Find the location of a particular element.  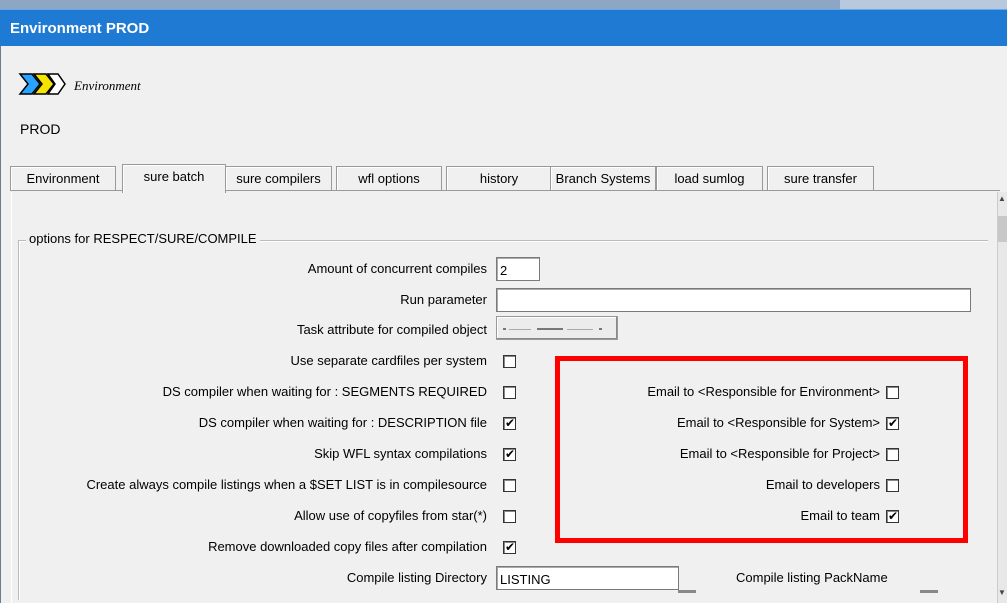

tab-sure-compilers: sure compilers is located at coordinates (278, 178).